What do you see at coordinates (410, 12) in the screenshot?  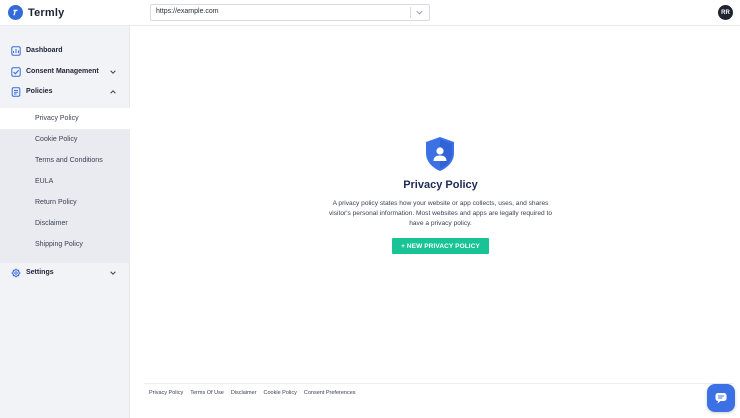 I see `select-divider` at bounding box center [410, 12].